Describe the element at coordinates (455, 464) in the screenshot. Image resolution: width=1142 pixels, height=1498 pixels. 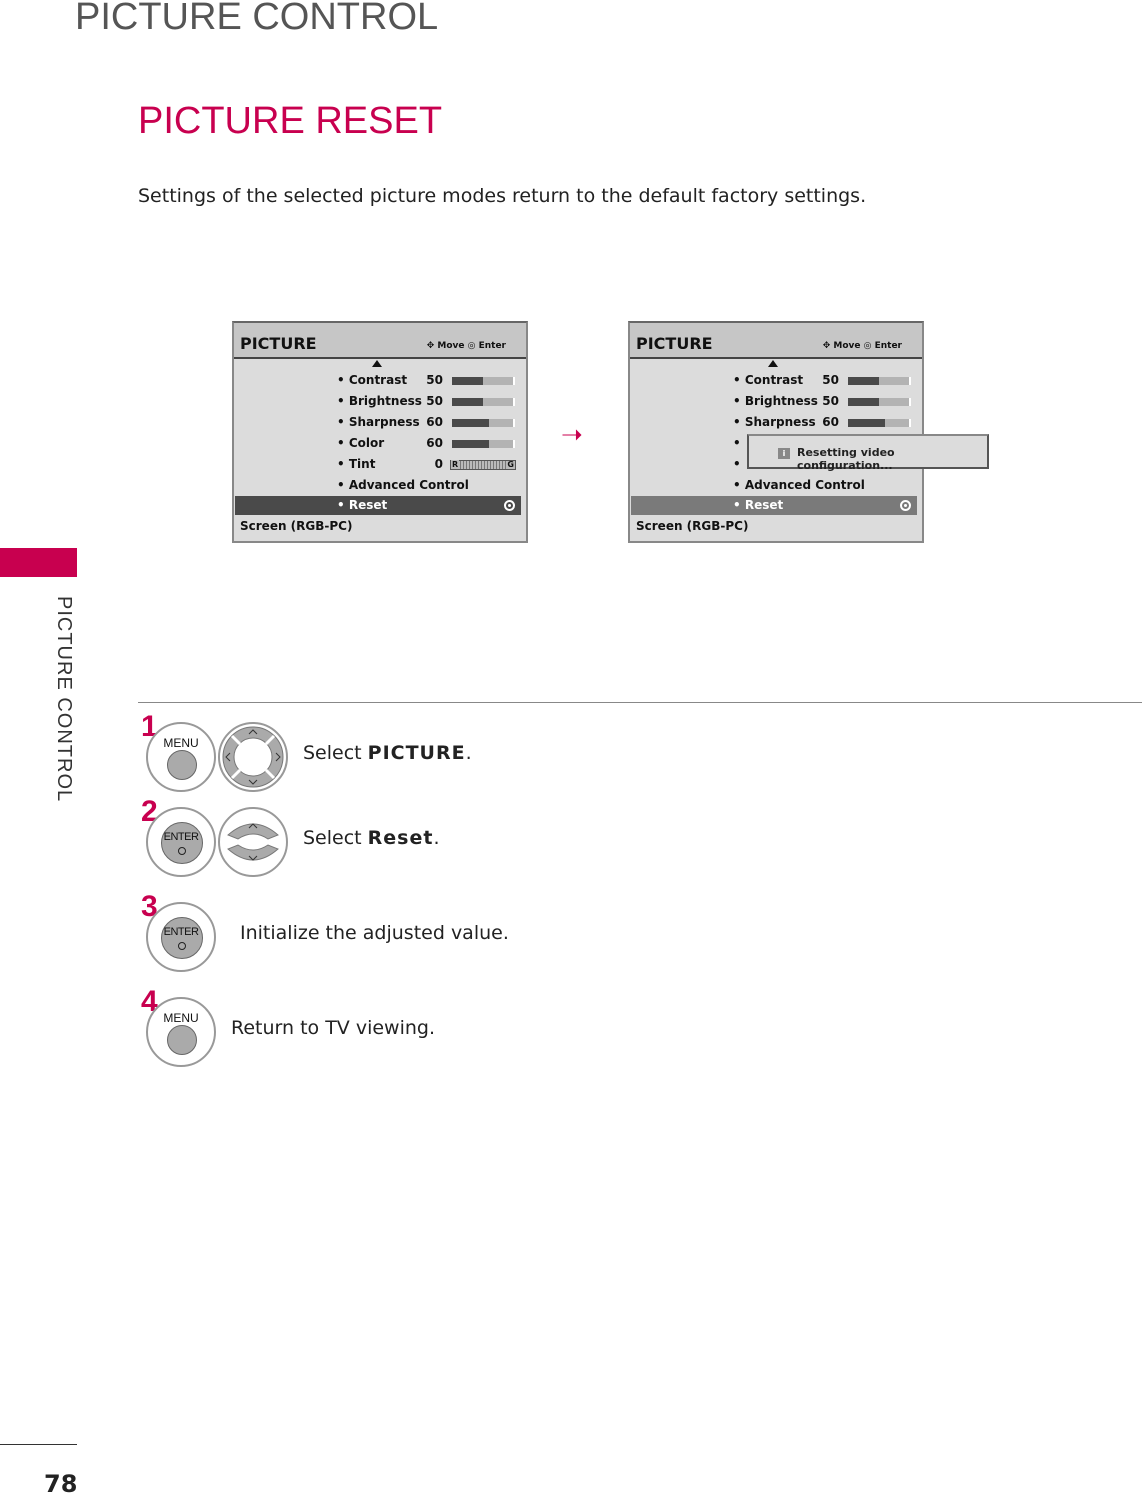
I see `tint-left-label: R` at that location.